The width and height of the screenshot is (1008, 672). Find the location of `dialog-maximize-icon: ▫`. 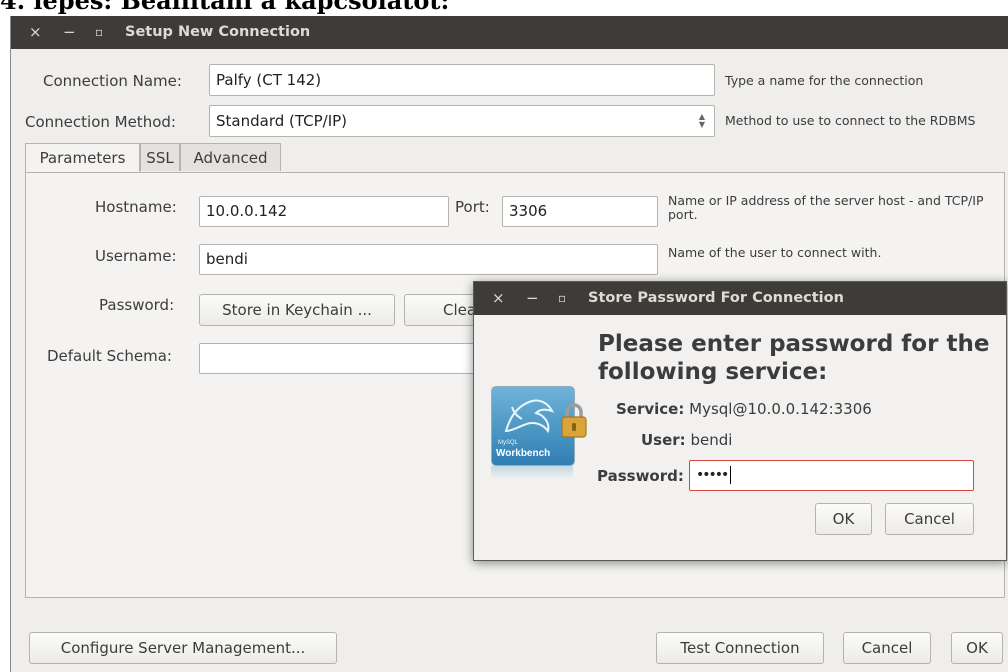

dialog-maximize-icon: ▫ is located at coordinates (562, 298).